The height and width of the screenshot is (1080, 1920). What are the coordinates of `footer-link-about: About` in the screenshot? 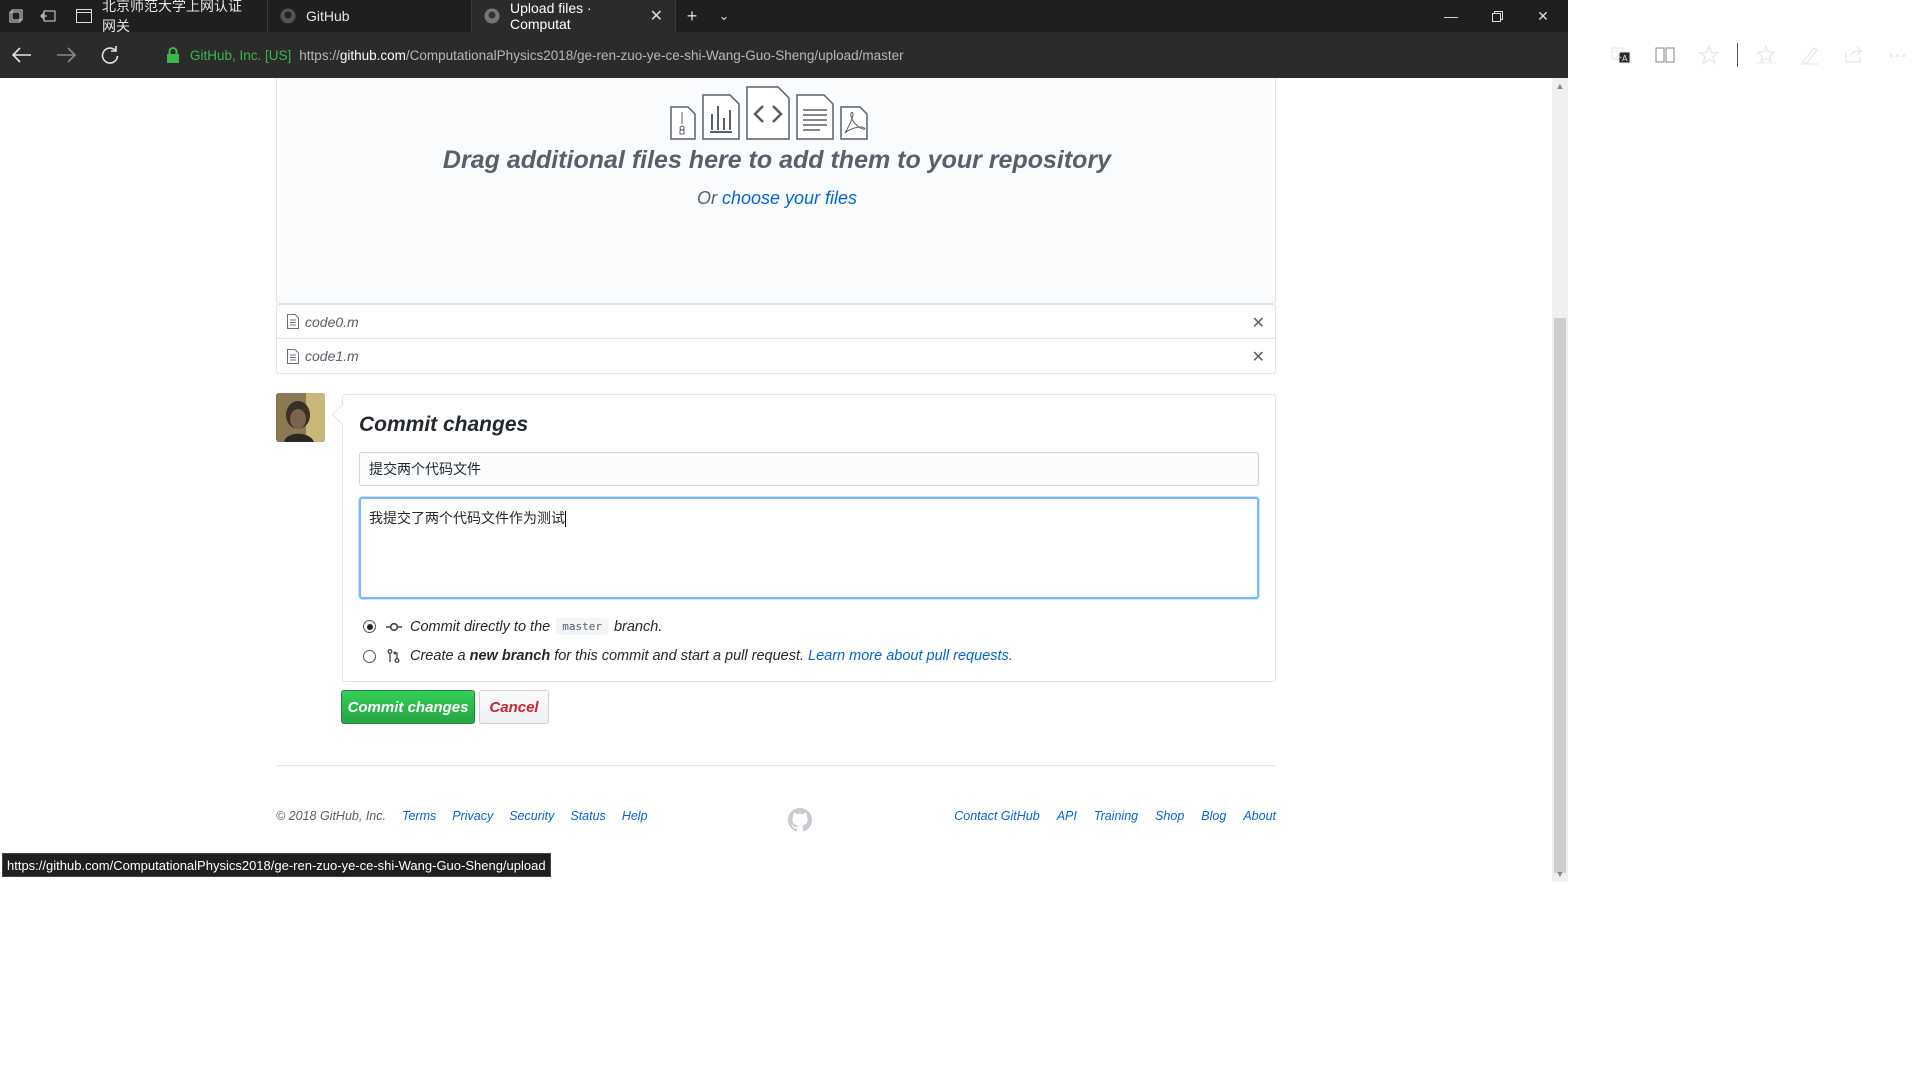 It's located at (1259, 816).